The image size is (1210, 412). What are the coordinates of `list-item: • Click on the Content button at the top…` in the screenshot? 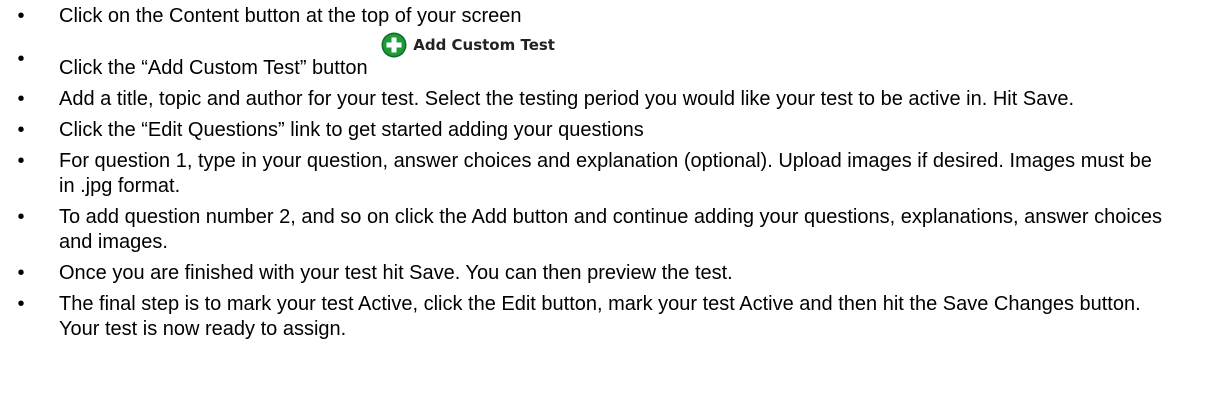 It's located at (605, 16).